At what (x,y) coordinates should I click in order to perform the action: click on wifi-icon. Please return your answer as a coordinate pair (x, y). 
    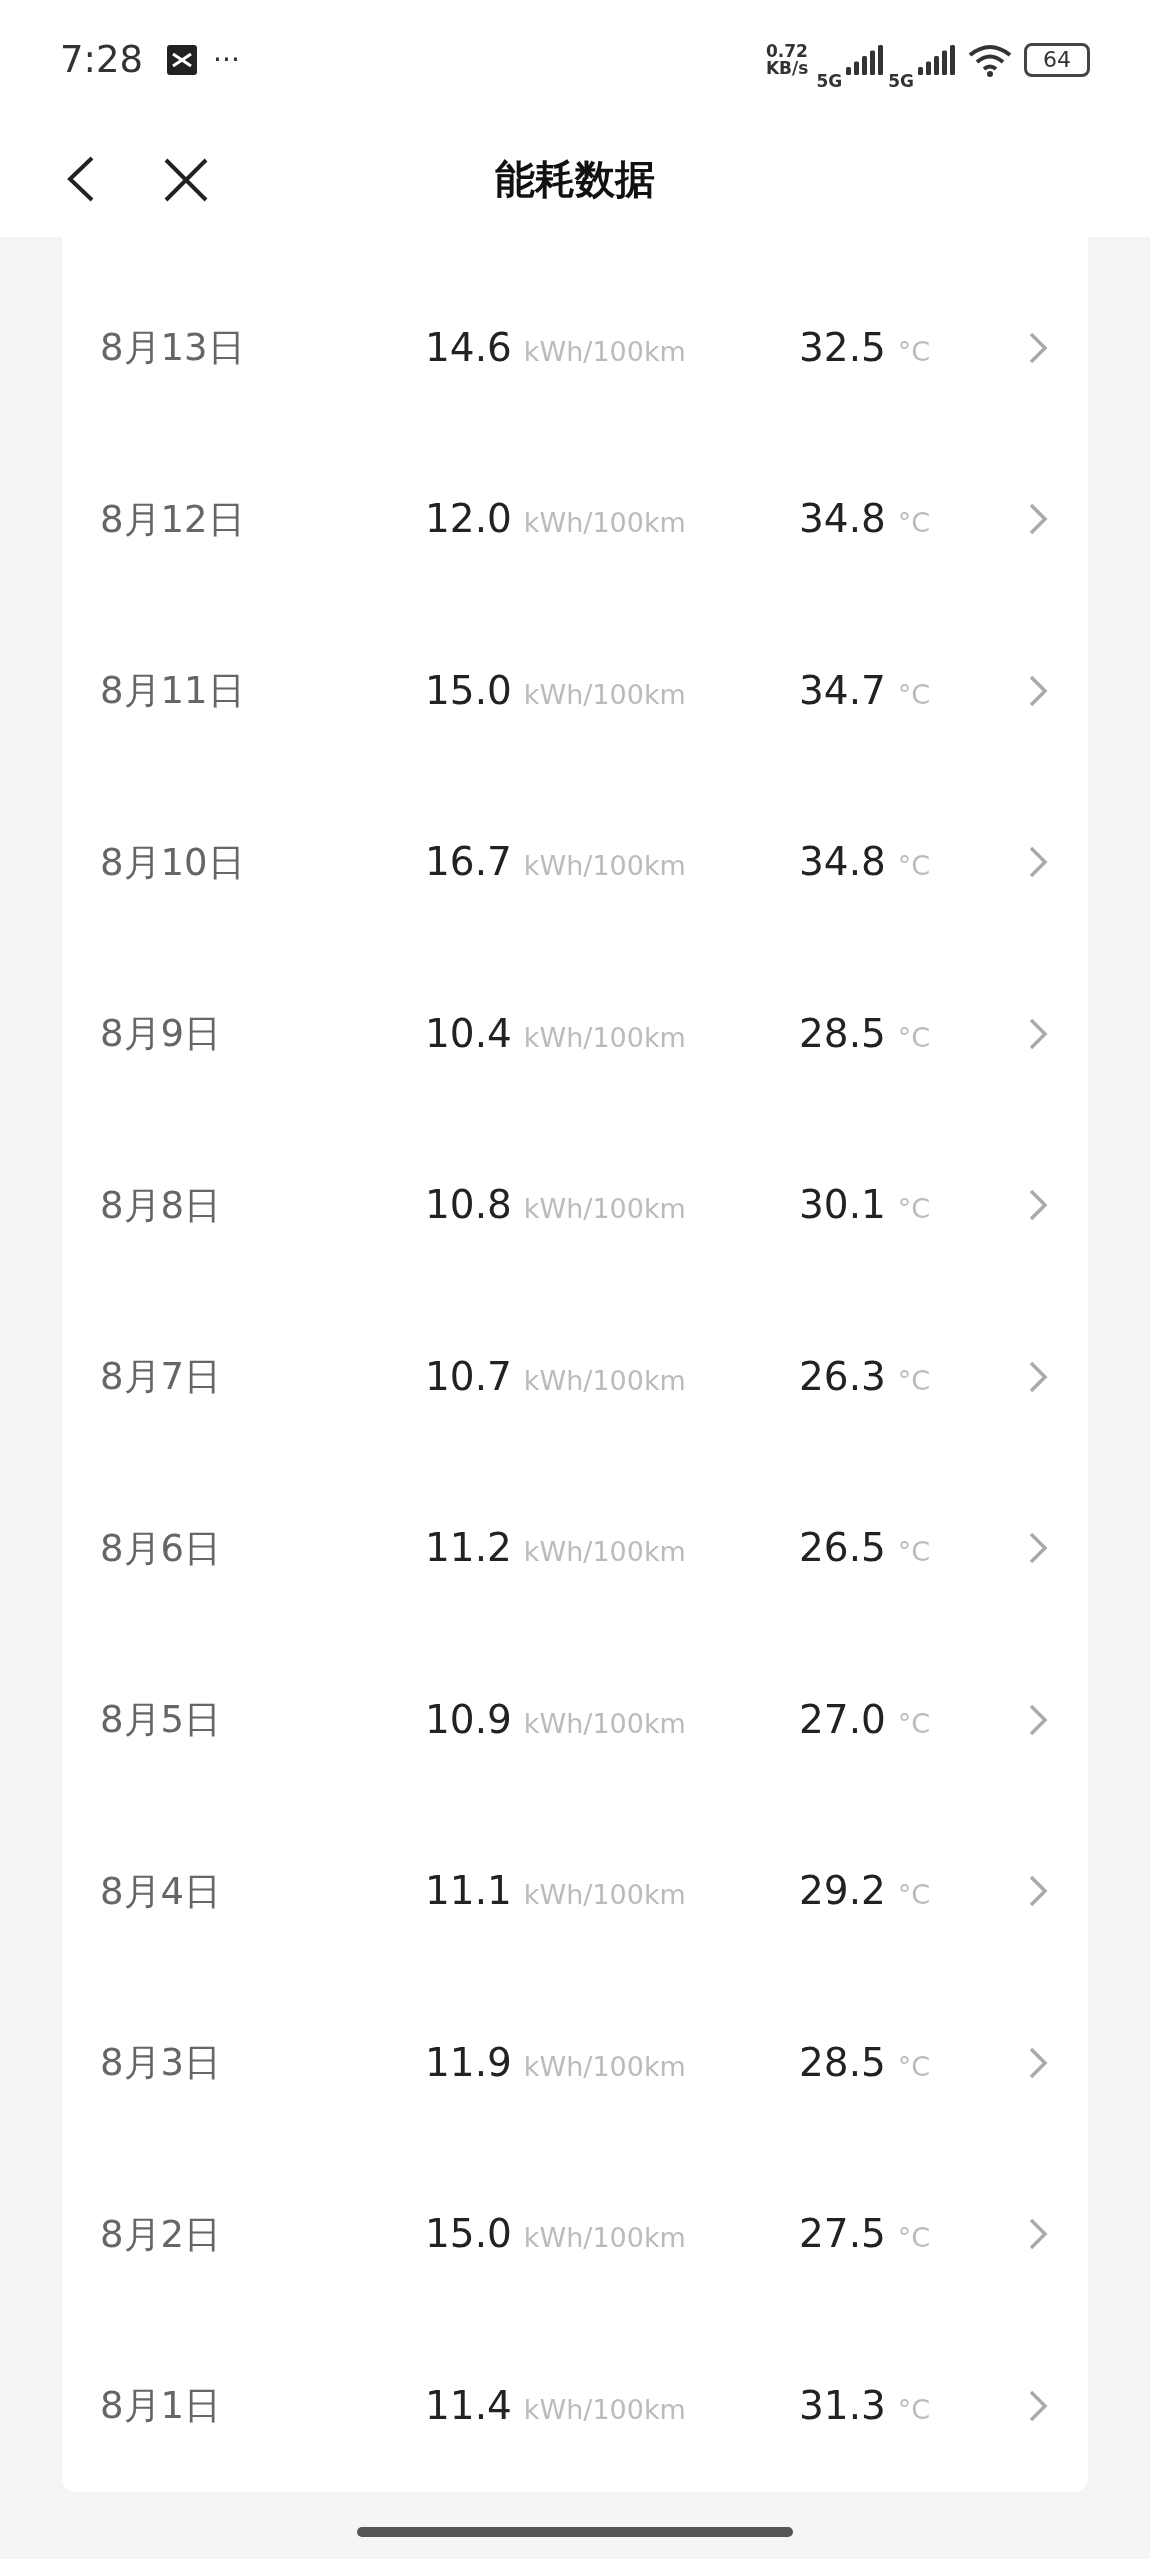
    Looking at the image, I should click on (990, 60).